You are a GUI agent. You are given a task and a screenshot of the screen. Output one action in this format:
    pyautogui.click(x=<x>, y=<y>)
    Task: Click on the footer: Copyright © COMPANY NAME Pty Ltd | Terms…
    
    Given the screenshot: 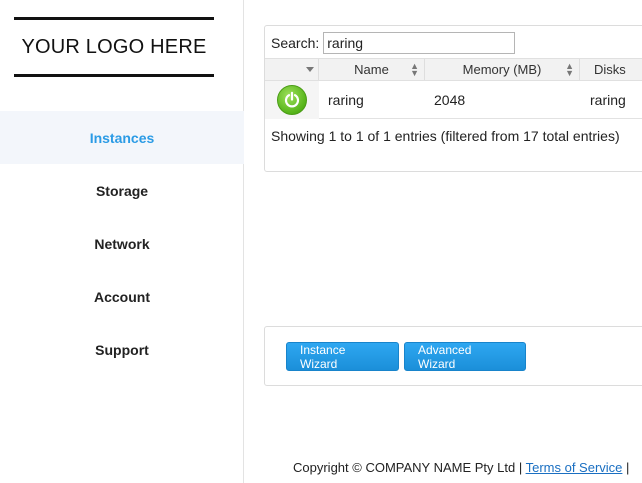 What is the action you would take?
    pyautogui.click(x=461, y=467)
    